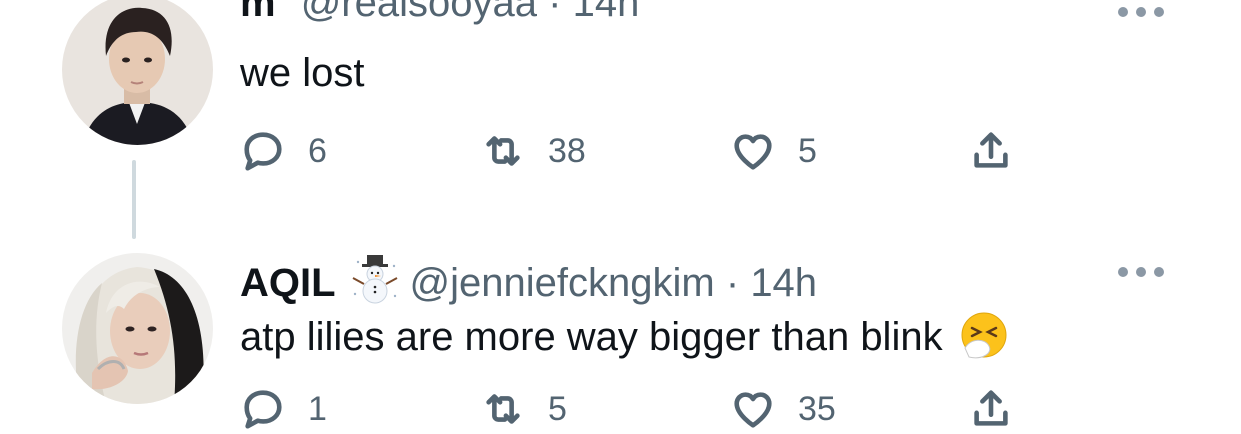  Describe the element at coordinates (562, 283) in the screenshot. I see `user-handle: @jenniefckngkim` at that location.